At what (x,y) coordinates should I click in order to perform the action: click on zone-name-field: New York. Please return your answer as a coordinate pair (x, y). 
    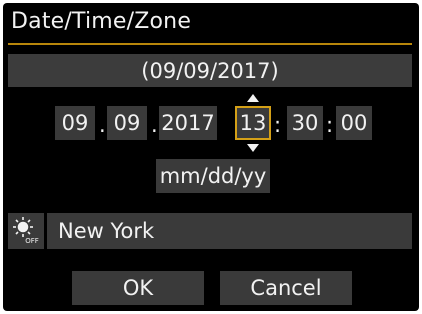
    Looking at the image, I should click on (229, 231).